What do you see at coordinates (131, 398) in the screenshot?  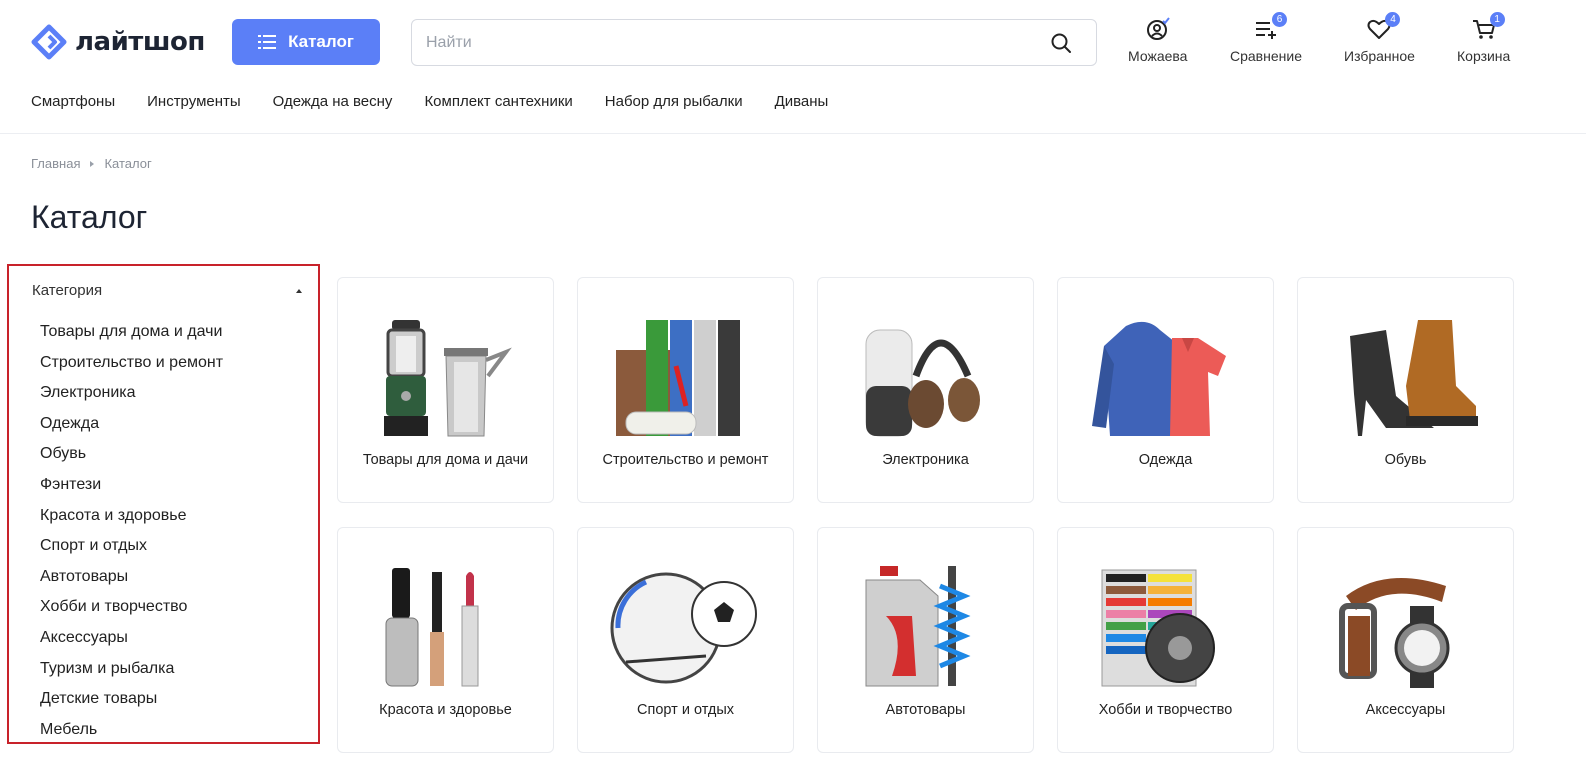 I see `category-list-item: Электроника` at bounding box center [131, 398].